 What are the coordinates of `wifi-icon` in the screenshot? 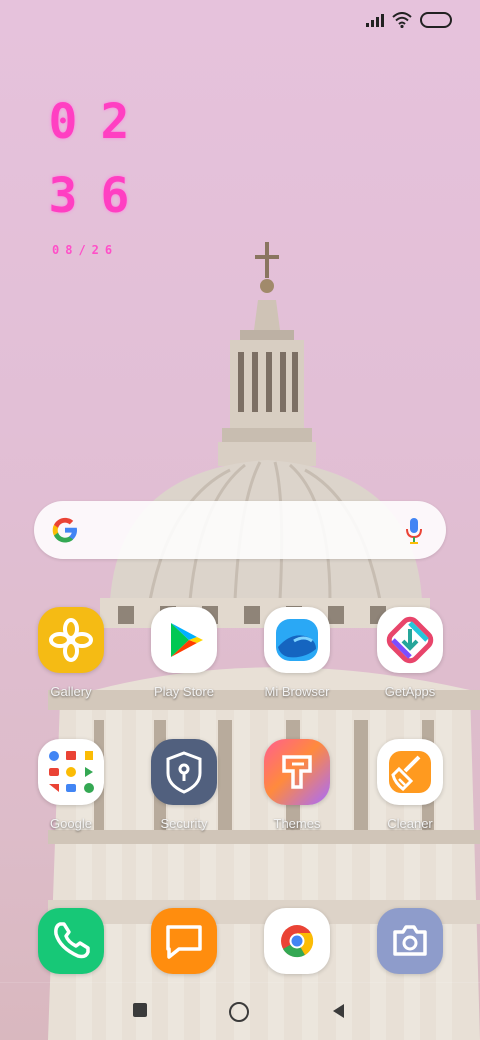 It's located at (402, 20).